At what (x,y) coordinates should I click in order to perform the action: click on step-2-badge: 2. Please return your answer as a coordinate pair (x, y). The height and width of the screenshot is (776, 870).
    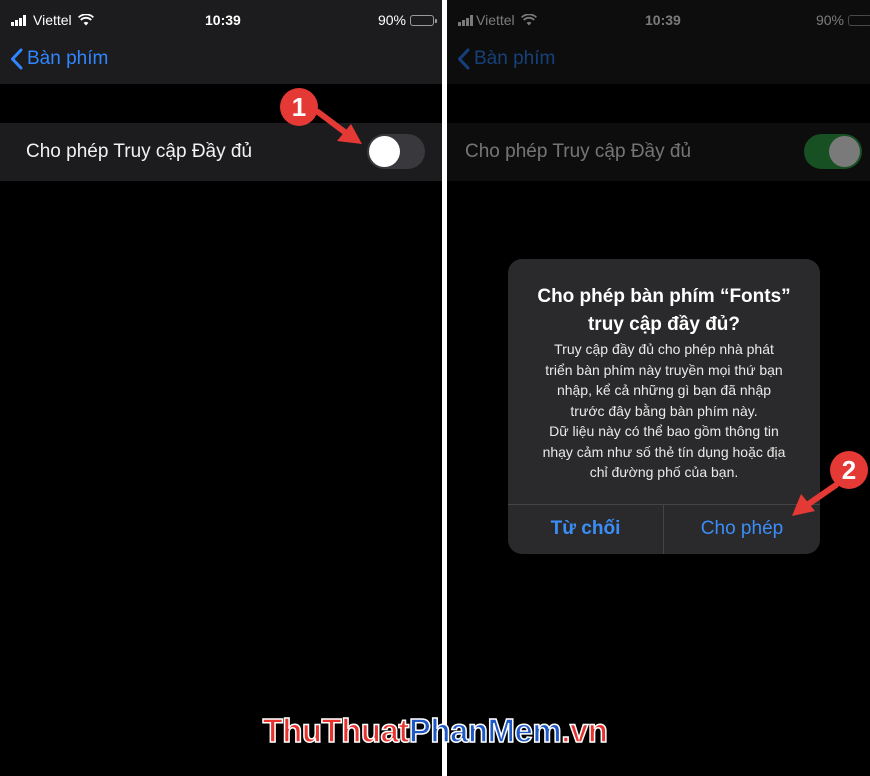
    Looking at the image, I should click on (849, 470).